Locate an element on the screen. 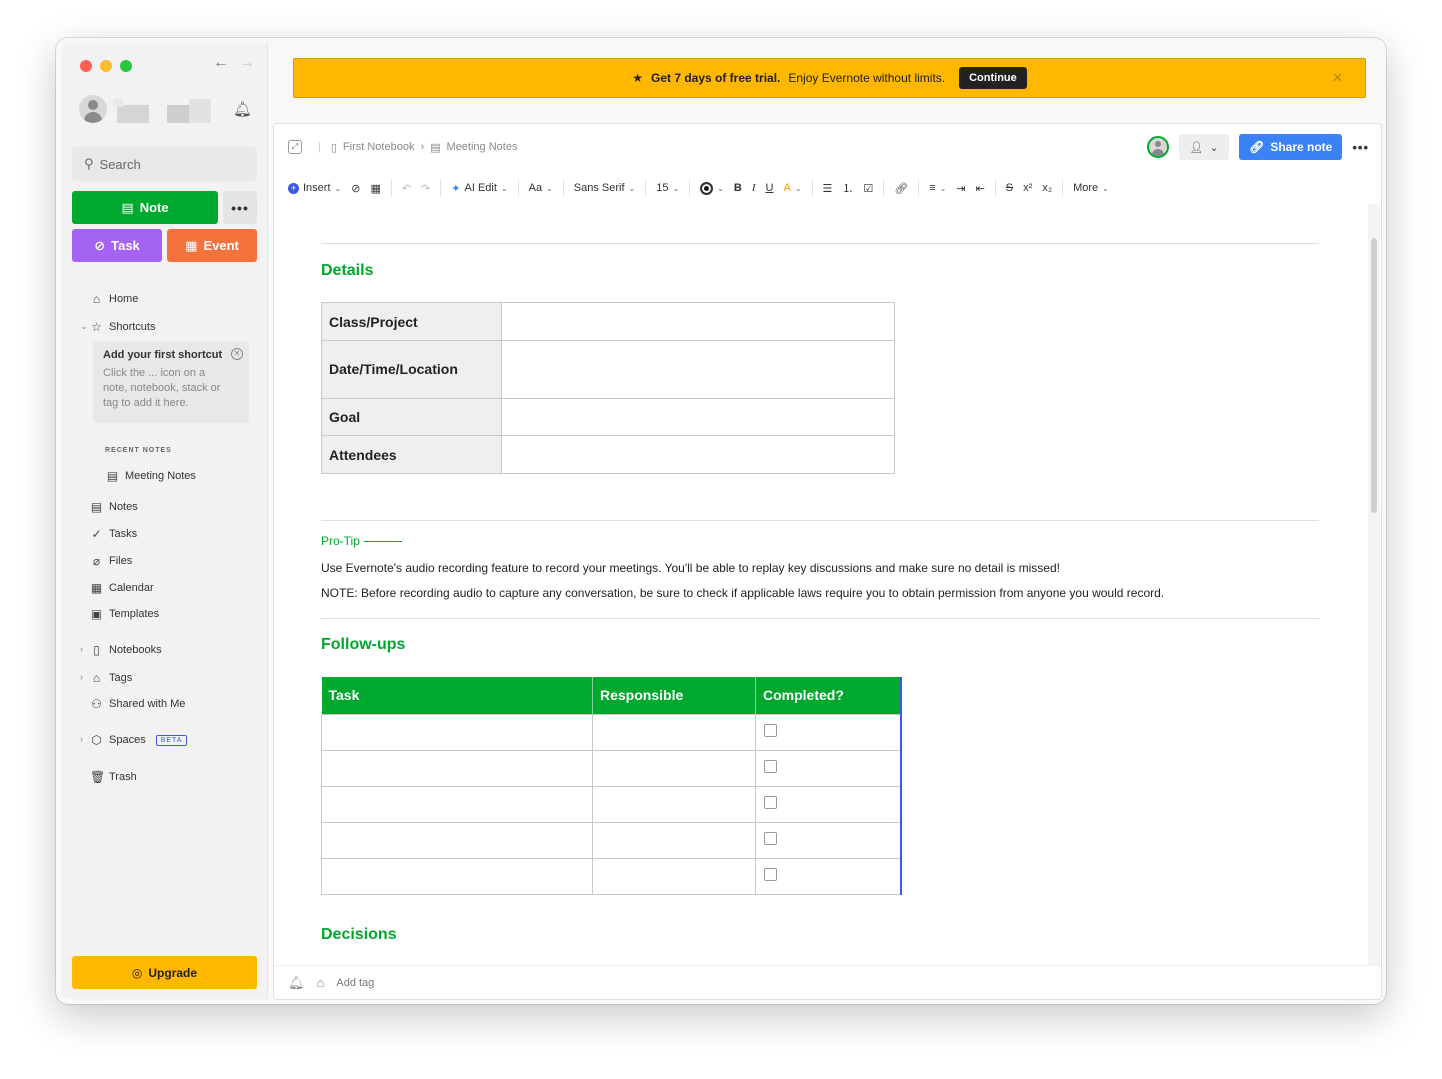 The image size is (1442, 1079). breadcrumb-note: Meeting Notes is located at coordinates (482, 147).